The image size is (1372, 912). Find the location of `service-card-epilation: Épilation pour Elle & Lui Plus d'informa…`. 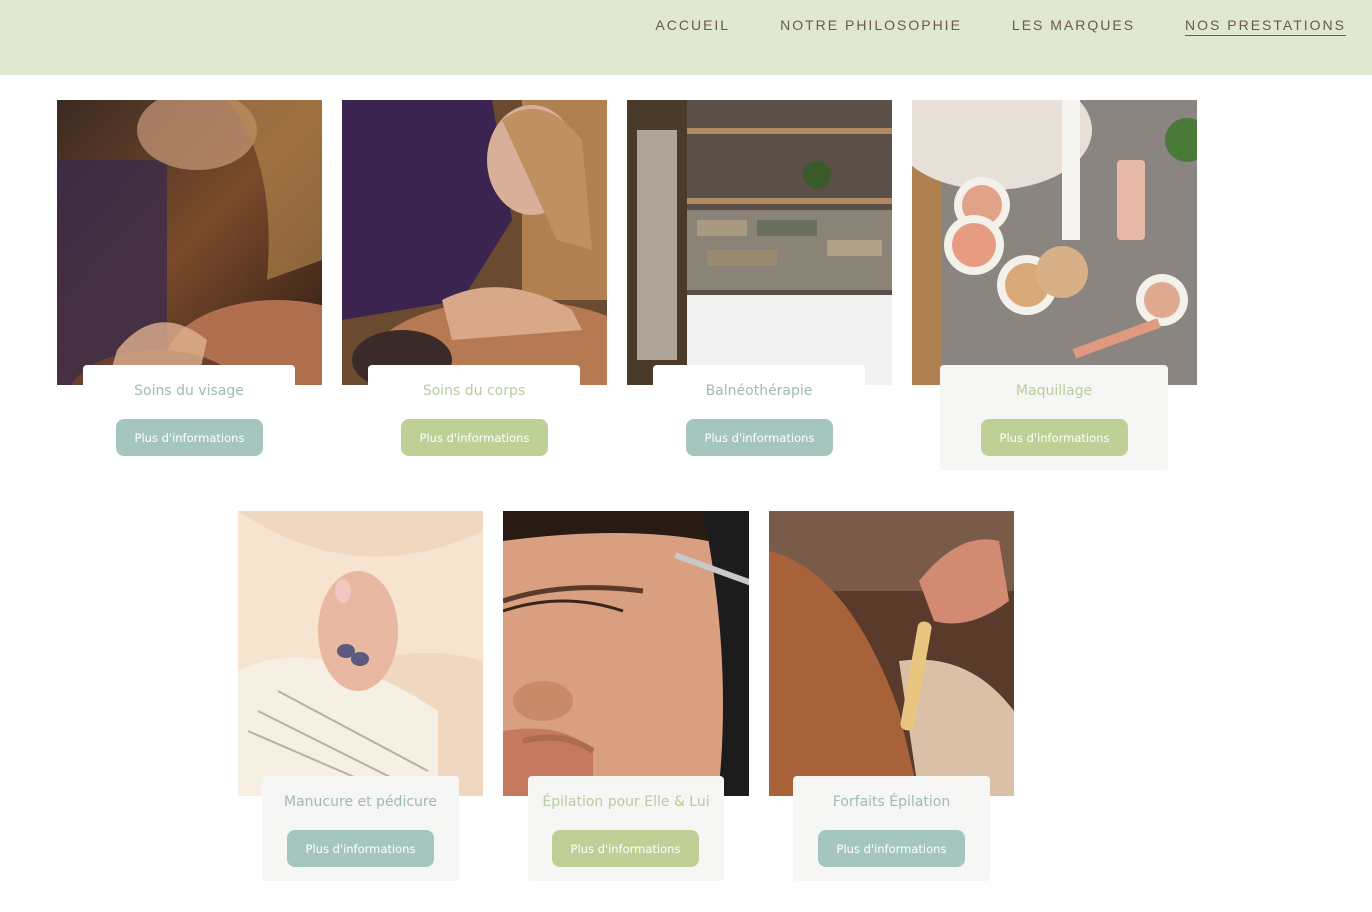

service-card-epilation: Épilation pour Elle & Lui Plus d'informa… is located at coordinates (626, 697).